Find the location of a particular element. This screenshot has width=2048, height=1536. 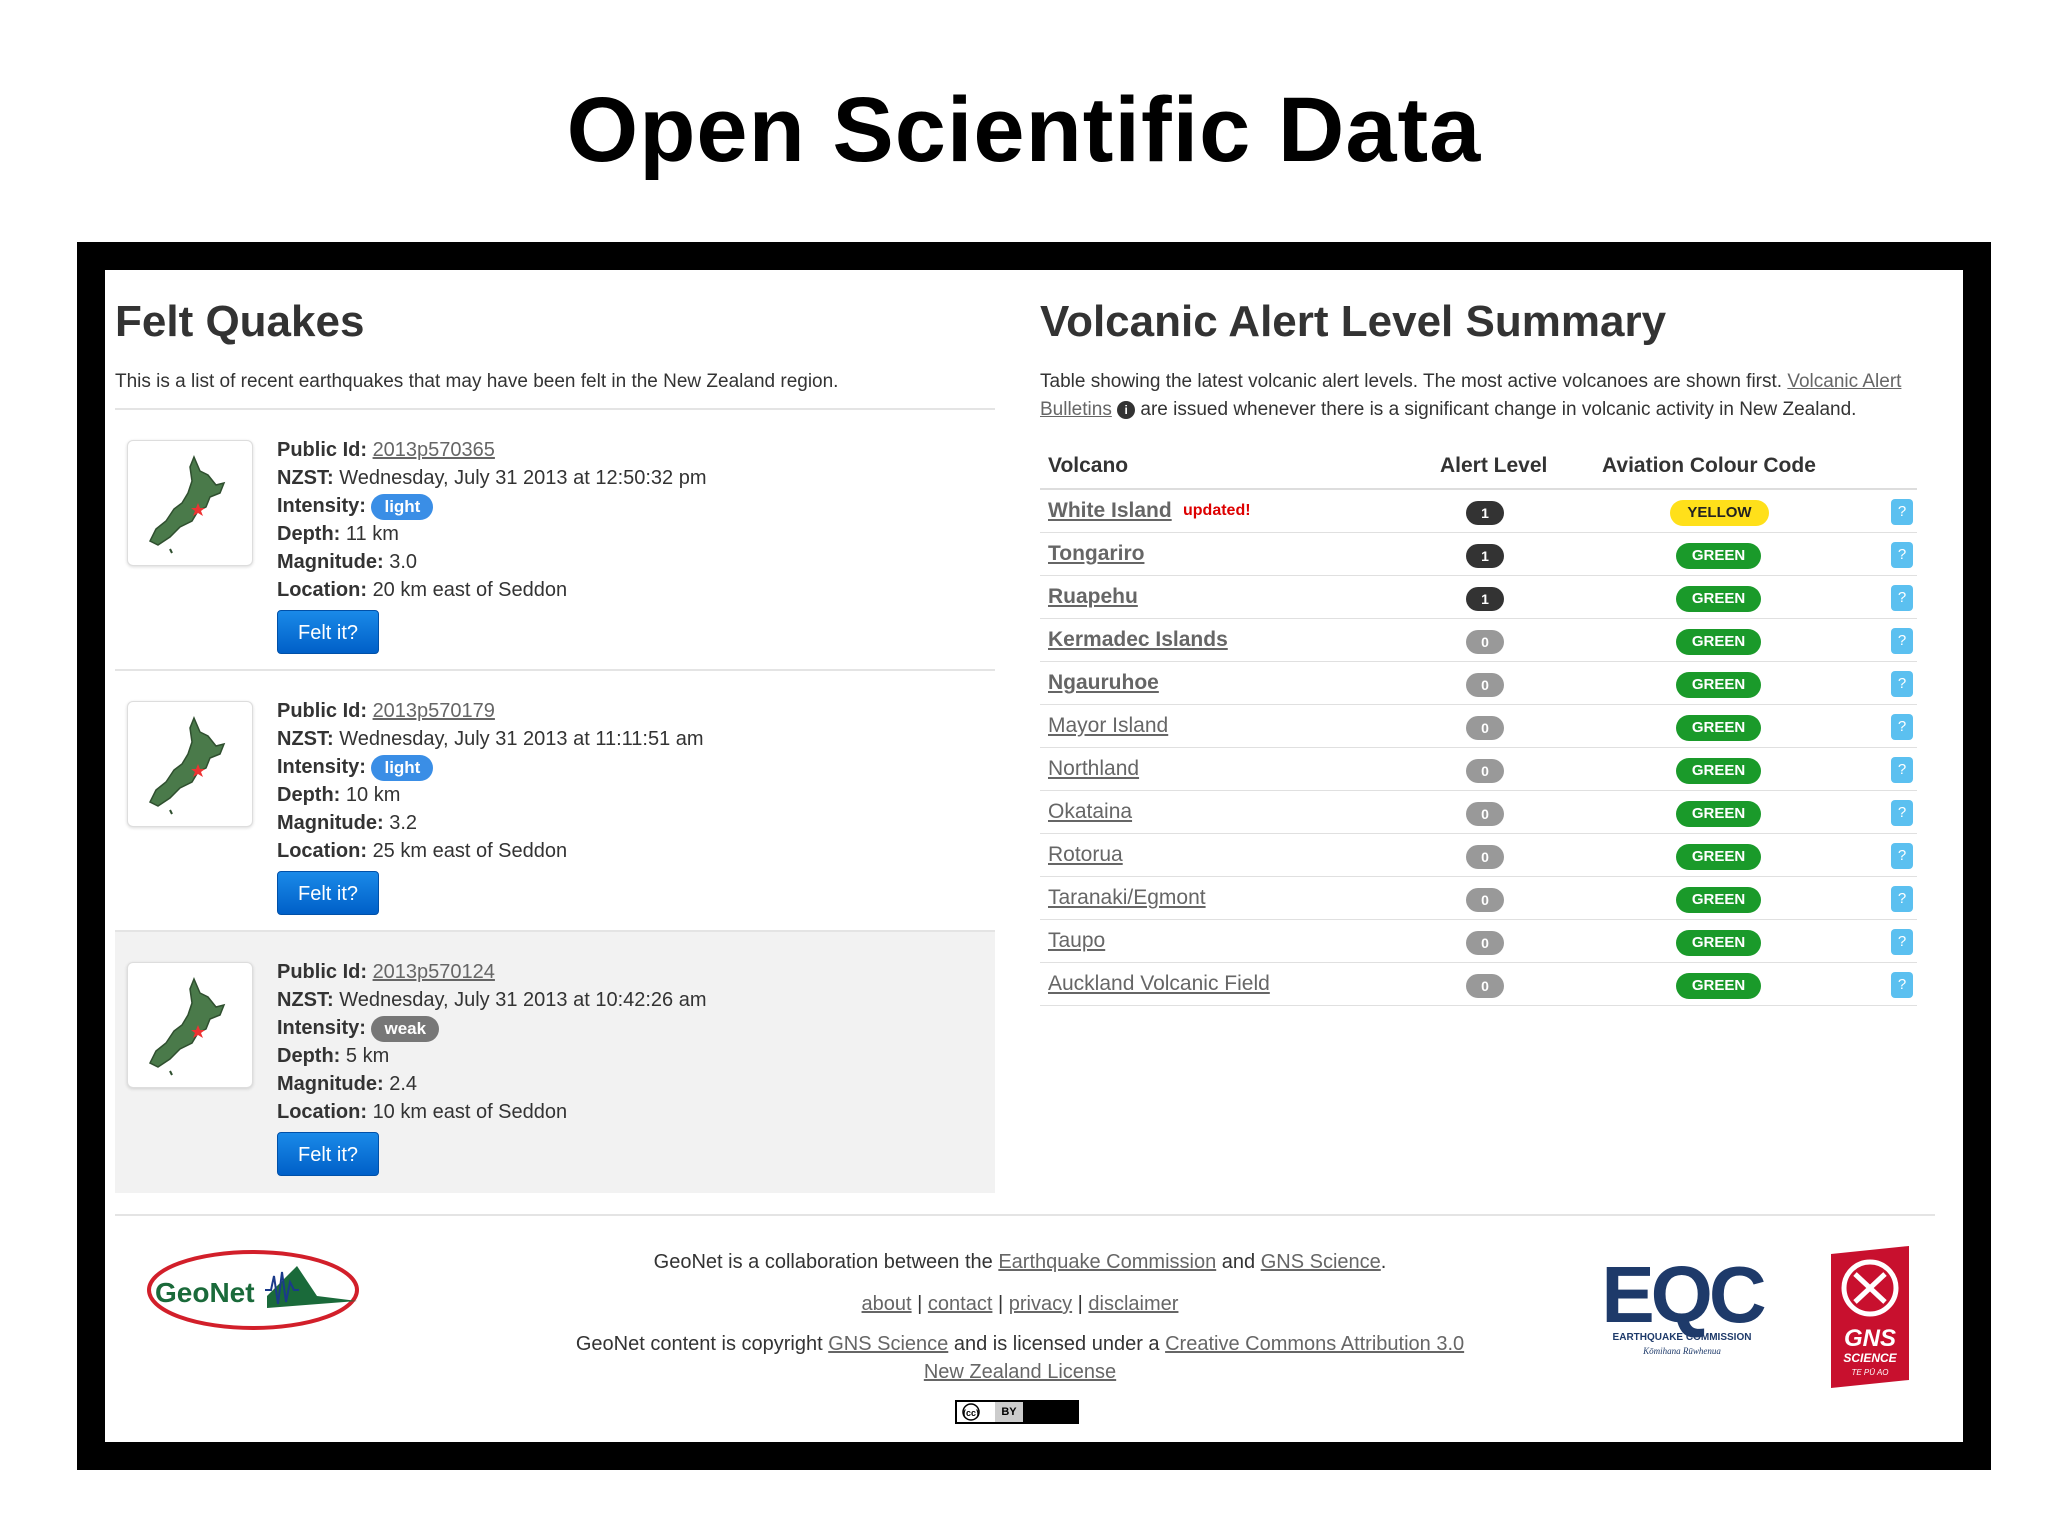

privacy-link: privacy is located at coordinates (1040, 1304).